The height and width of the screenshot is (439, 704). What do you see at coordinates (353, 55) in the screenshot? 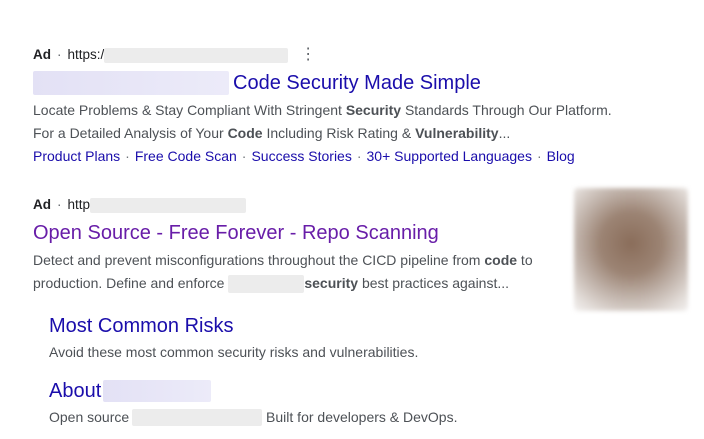
I see `ad-meta: Ad · https:/ ⋮` at bounding box center [353, 55].